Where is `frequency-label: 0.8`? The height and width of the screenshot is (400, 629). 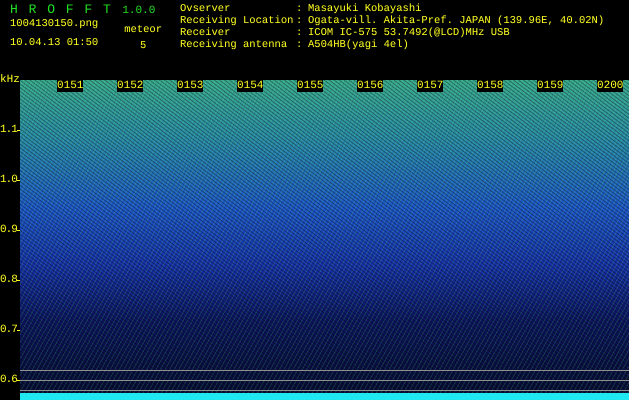 frequency-label: 0.8 is located at coordinates (8, 280).